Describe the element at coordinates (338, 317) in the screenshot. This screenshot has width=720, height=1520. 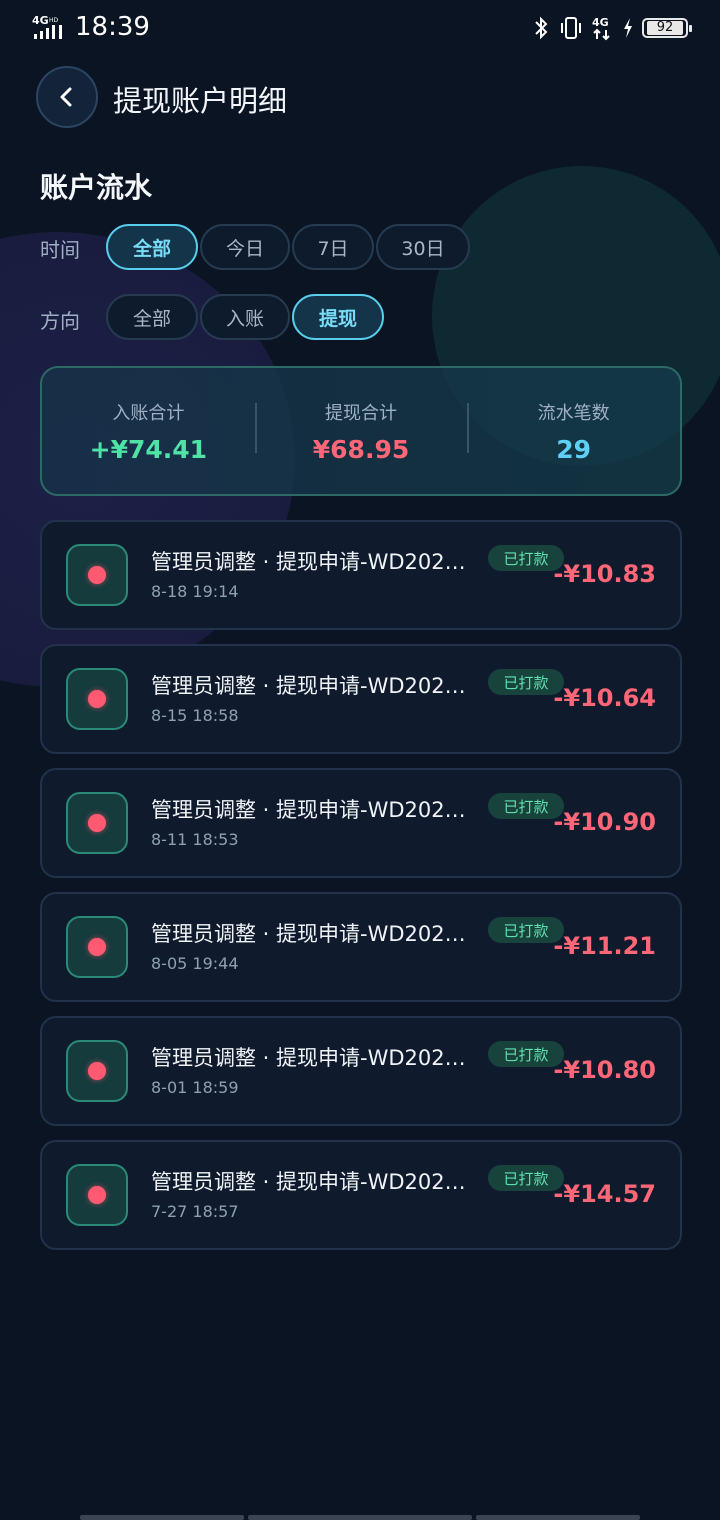
I see `direction-chip-withdraw: 提现` at that location.